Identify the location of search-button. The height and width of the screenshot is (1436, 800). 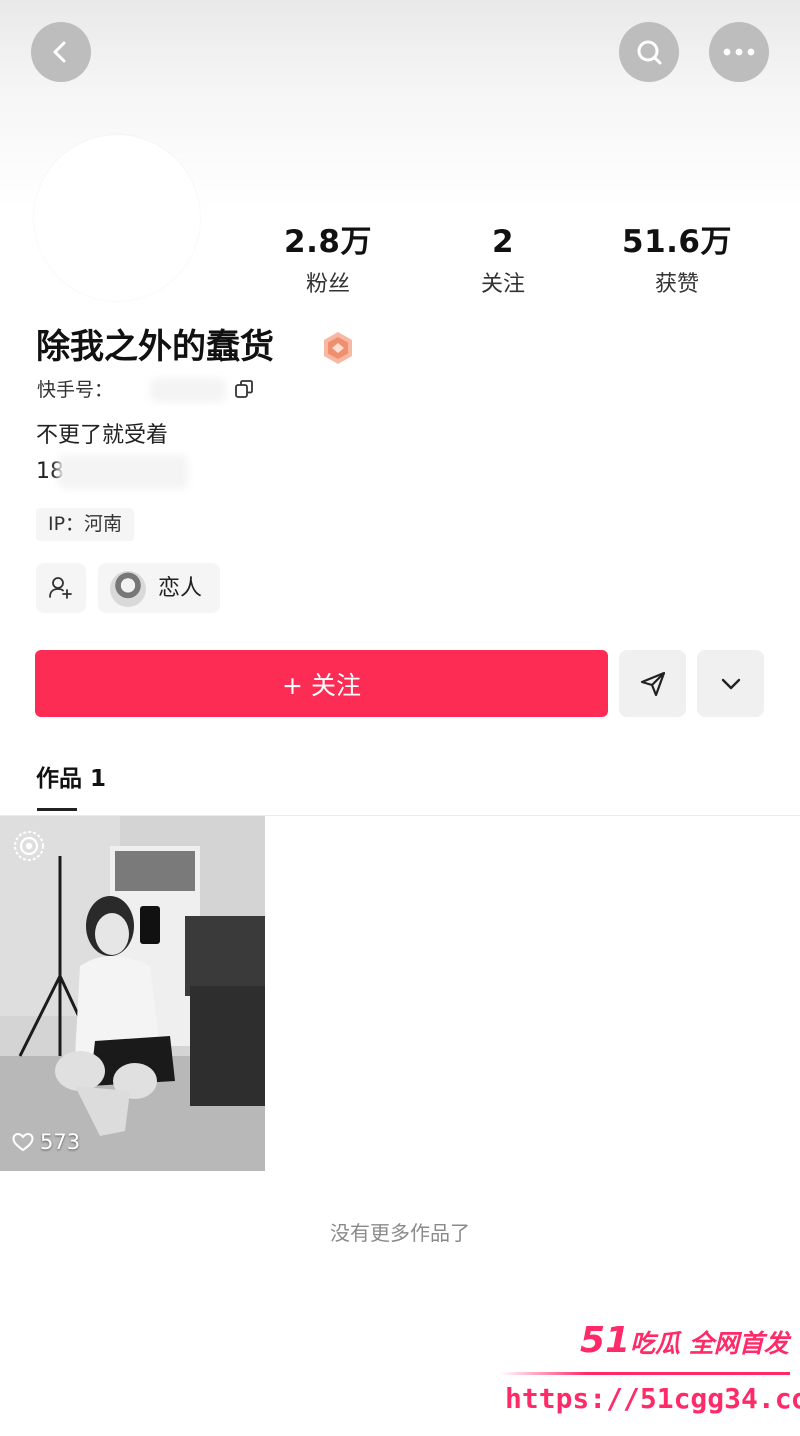
(649, 52).